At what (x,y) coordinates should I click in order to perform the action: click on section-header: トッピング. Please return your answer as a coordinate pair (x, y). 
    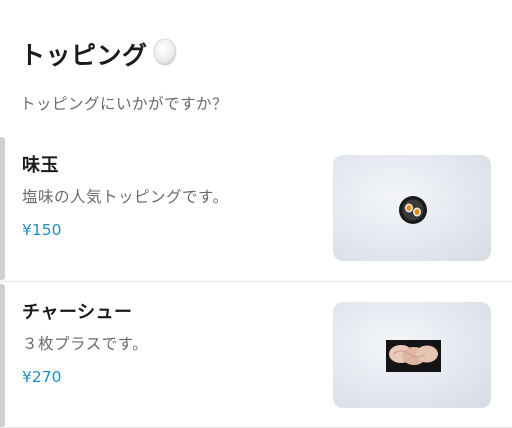
    Looking at the image, I should click on (99, 54).